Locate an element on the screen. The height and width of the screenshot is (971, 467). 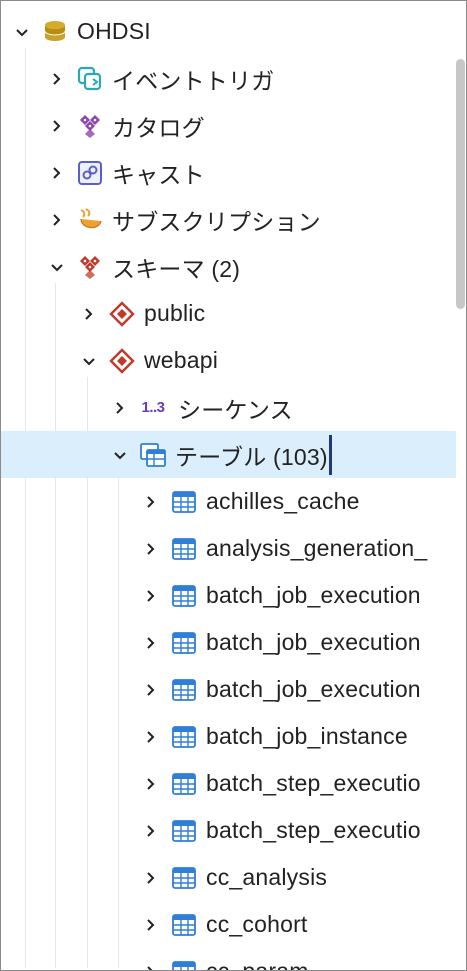
tree-node-label: シーケンス is located at coordinates (235, 409).